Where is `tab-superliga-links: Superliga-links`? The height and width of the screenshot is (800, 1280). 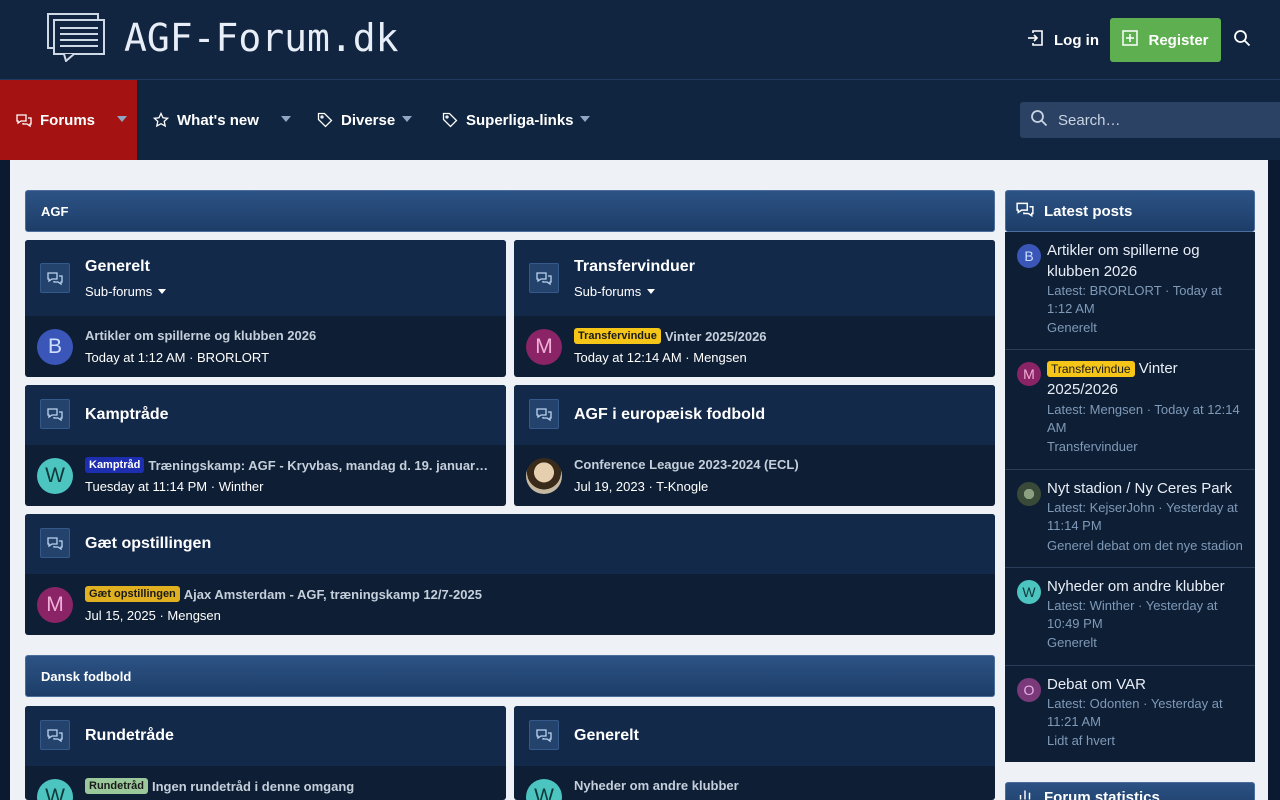 tab-superliga-links: Superliga-links is located at coordinates (508, 120).